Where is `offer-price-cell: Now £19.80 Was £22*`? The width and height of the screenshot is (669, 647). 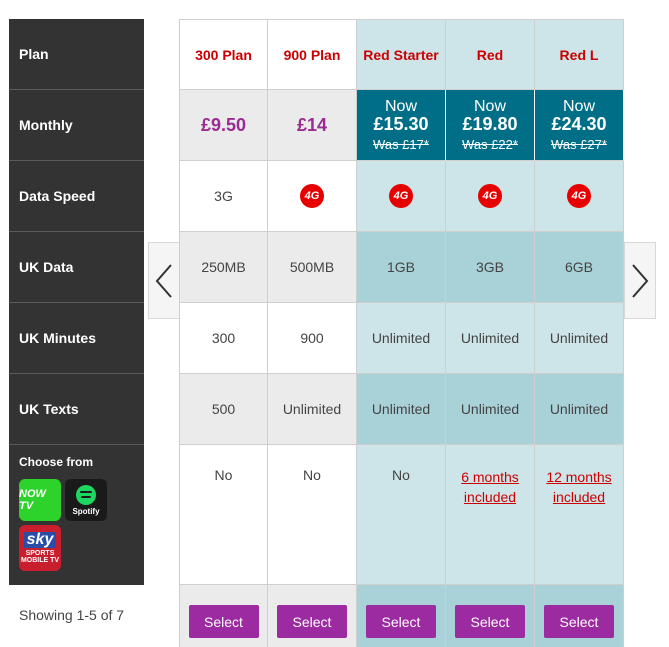 offer-price-cell: Now £19.80 Was £22* is located at coordinates (490, 125).